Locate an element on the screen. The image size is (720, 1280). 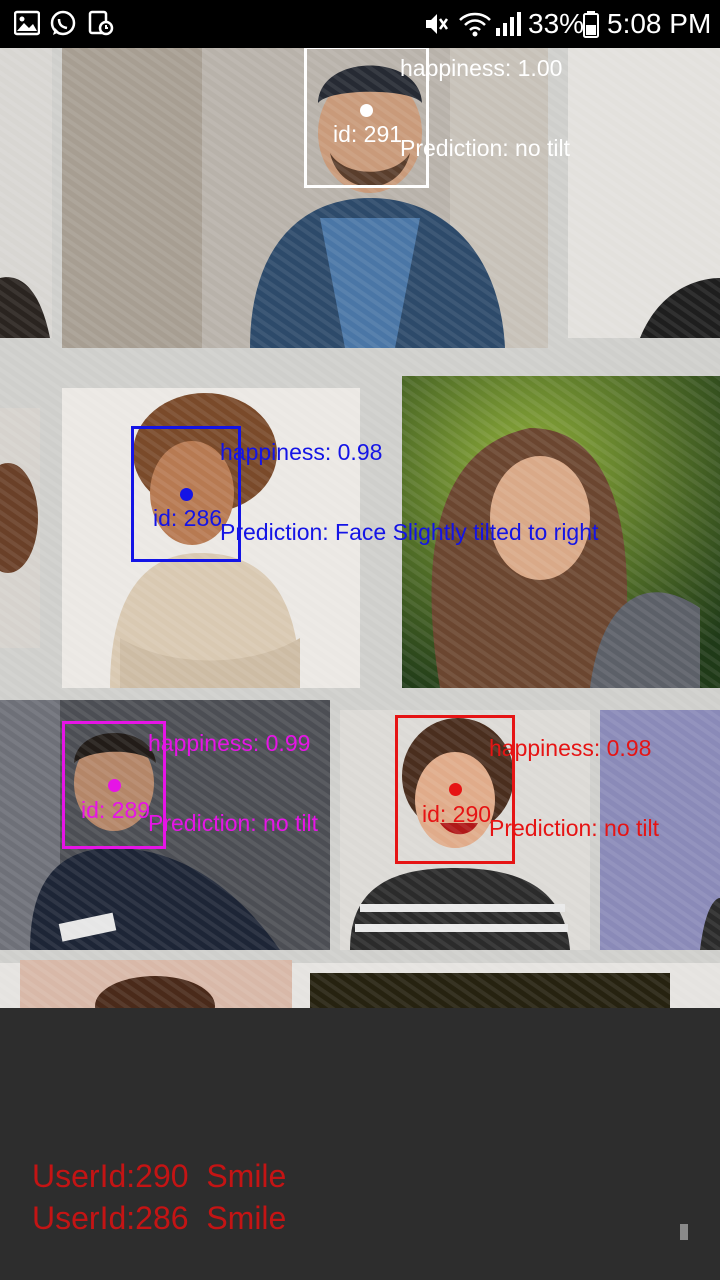
battery-percent: 33% is located at coordinates (556, 23).